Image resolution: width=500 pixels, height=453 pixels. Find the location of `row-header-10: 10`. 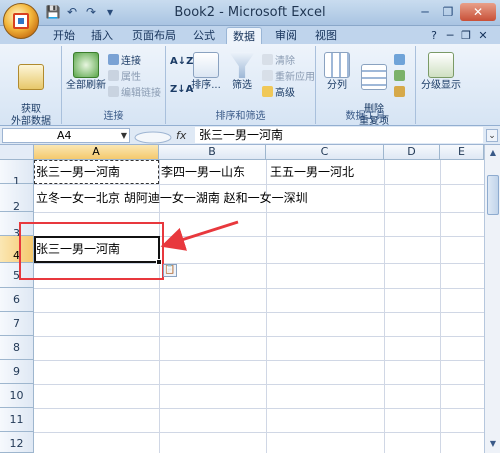

row-header-10: 10 is located at coordinates (17, 396).